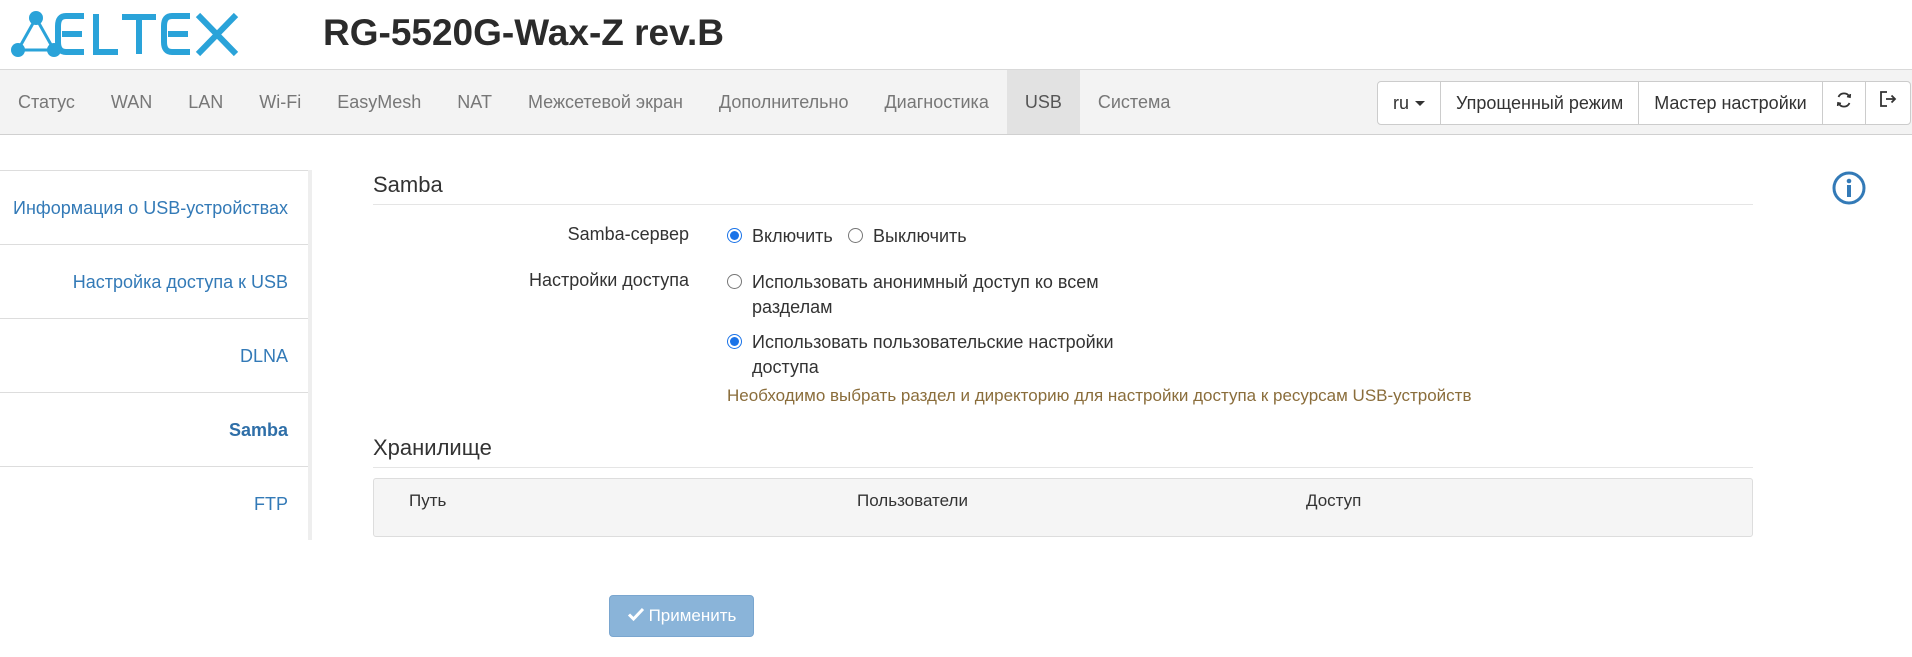  I want to click on tab-usb: USB, so click(1043, 102).